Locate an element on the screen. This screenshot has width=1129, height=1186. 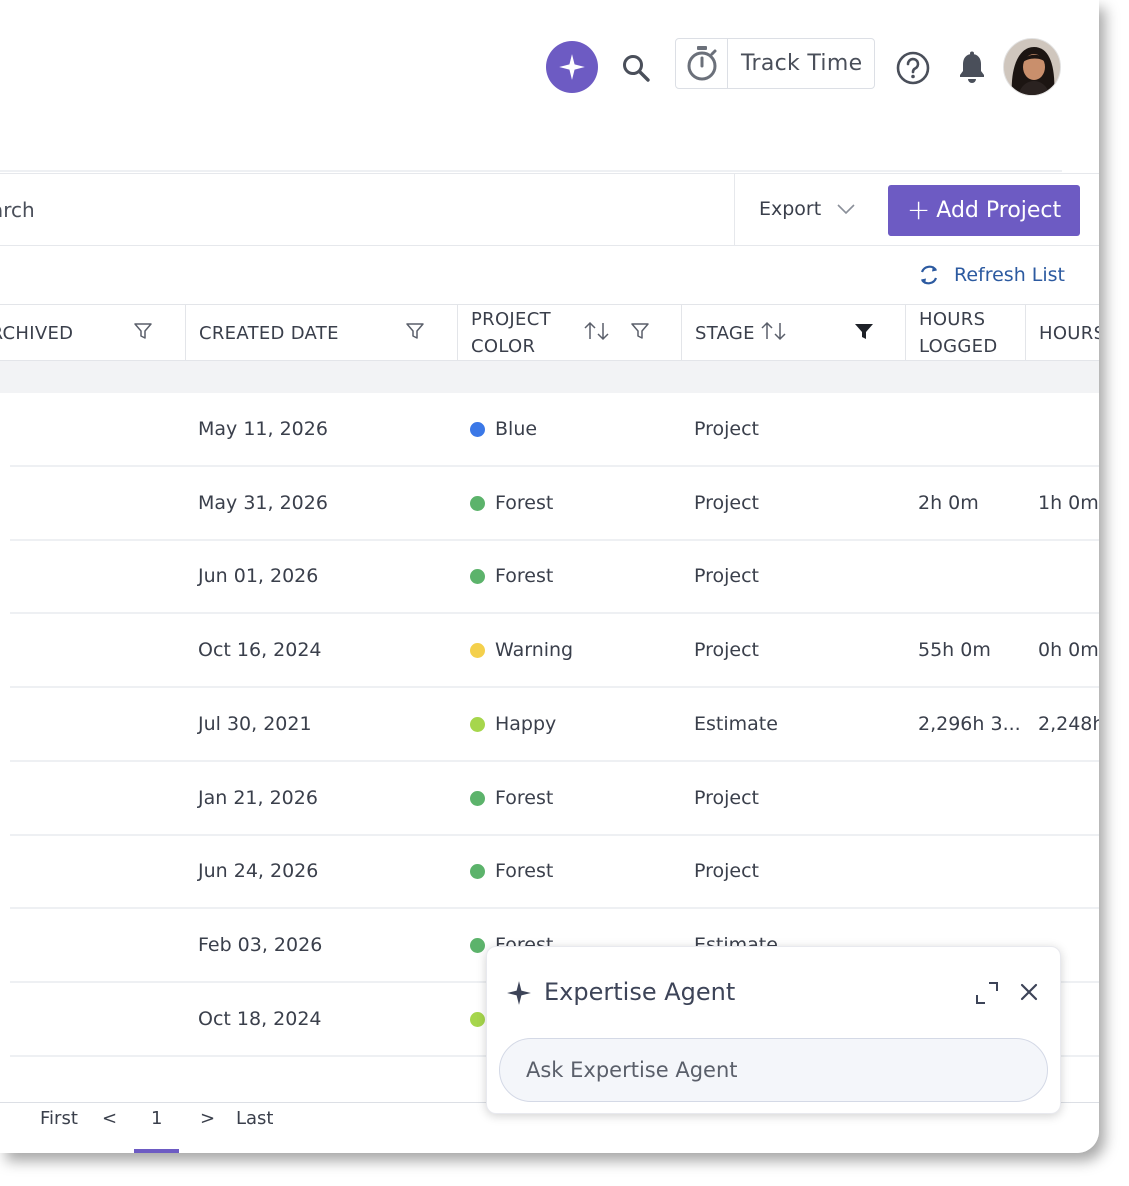
column-created-date: CREATED DATE is located at coordinates (321, 333).